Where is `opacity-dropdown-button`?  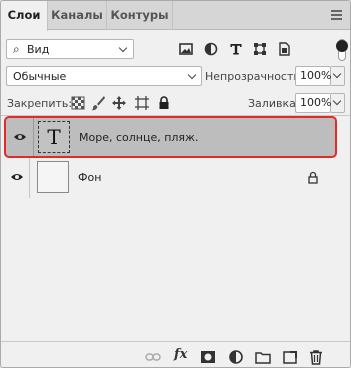 opacity-dropdown-button is located at coordinates (338, 76).